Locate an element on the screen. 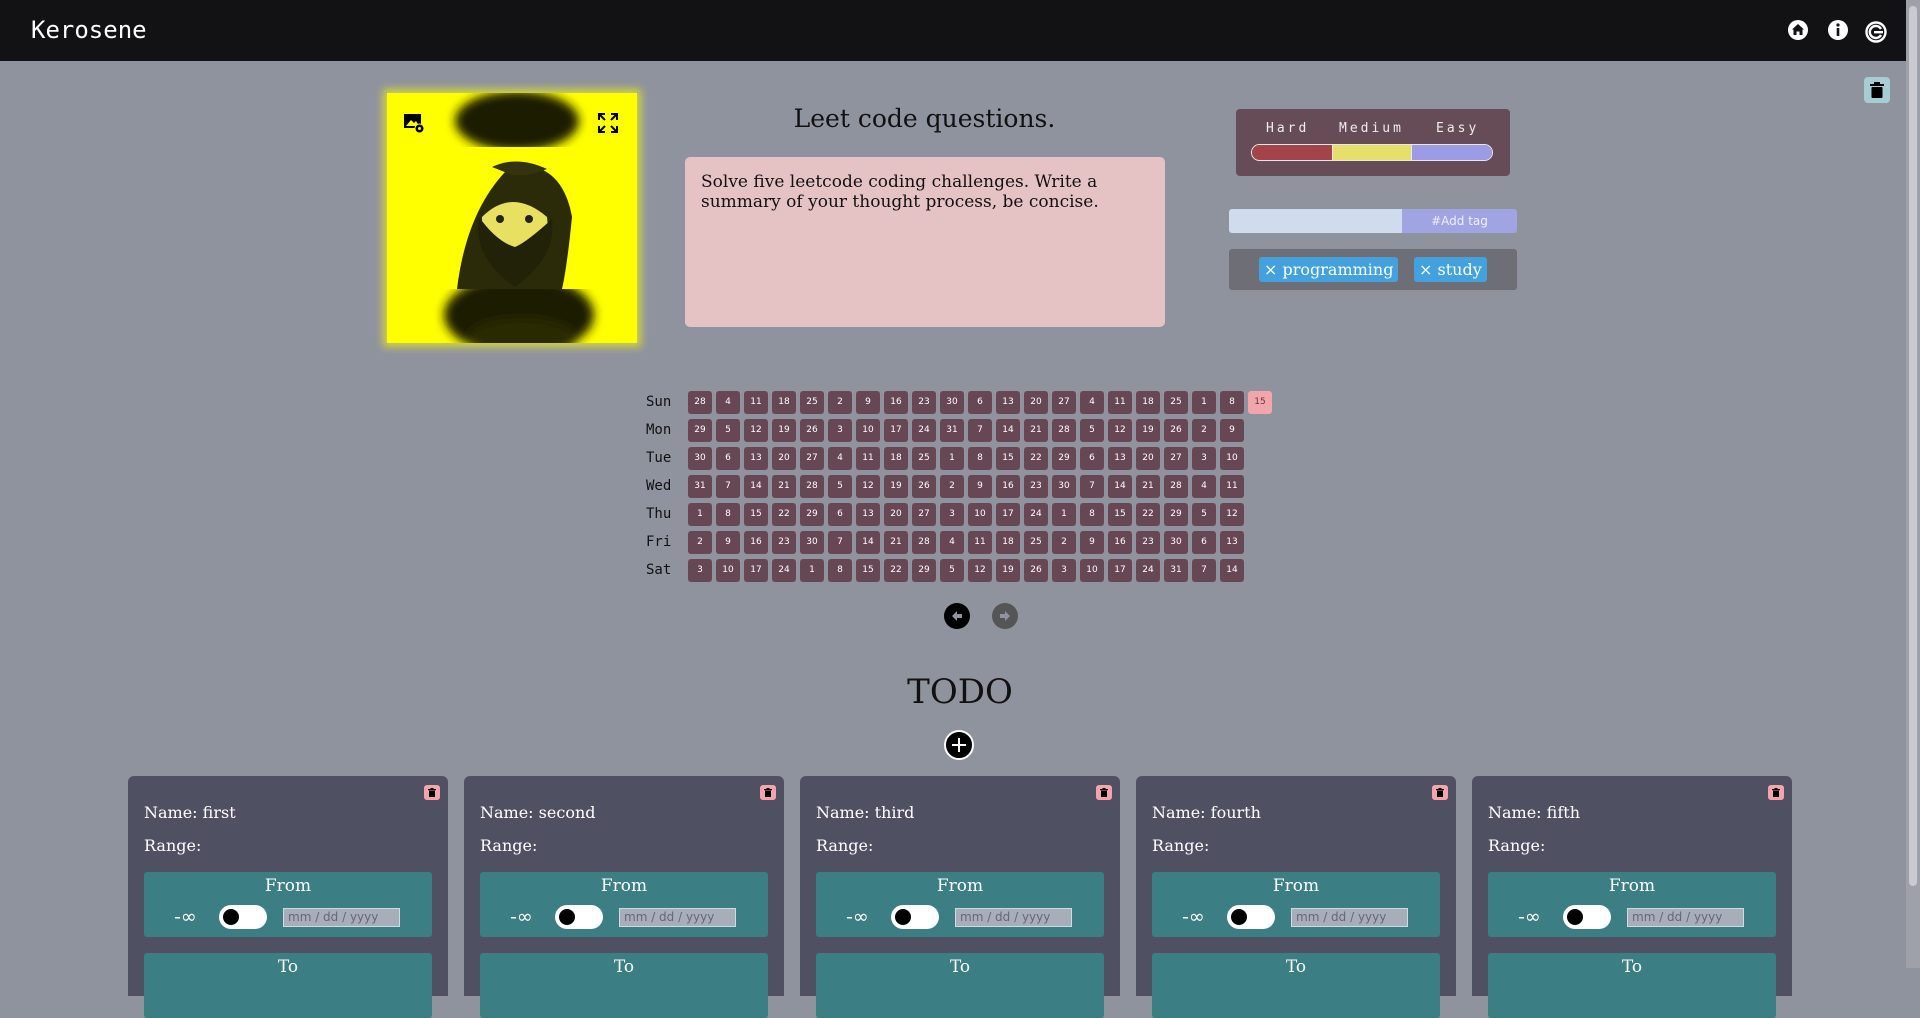  calendar-prev-button is located at coordinates (957, 616).